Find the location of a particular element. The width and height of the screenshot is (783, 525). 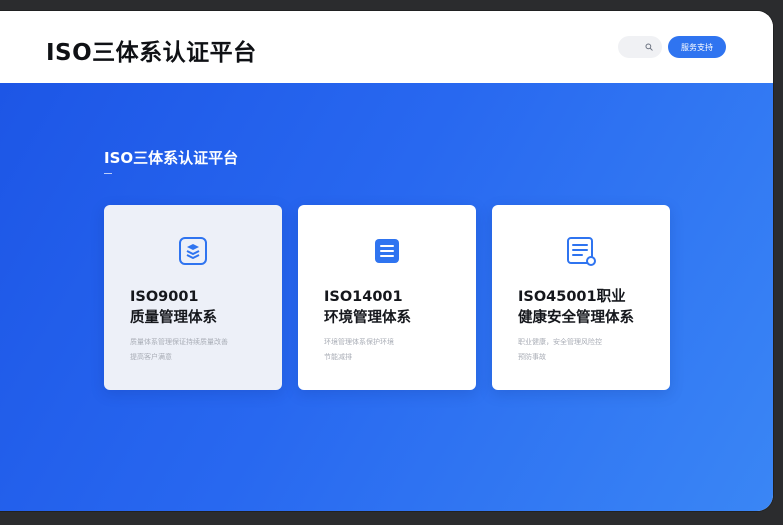

card-title: ISO9001 质量管理体系 is located at coordinates (200, 308).